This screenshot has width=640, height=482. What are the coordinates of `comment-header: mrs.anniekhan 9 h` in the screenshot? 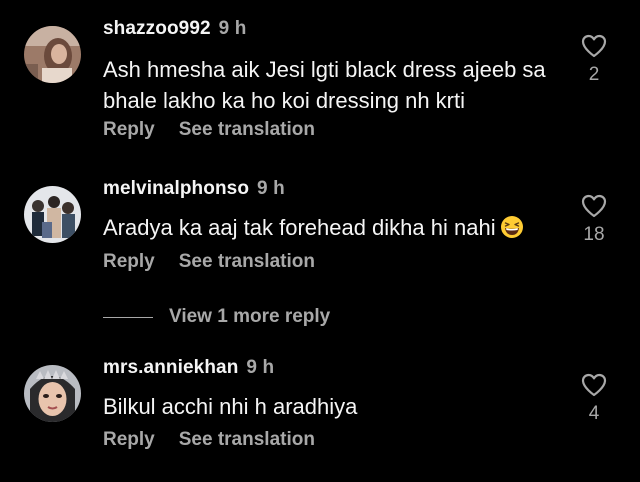 It's located at (188, 368).